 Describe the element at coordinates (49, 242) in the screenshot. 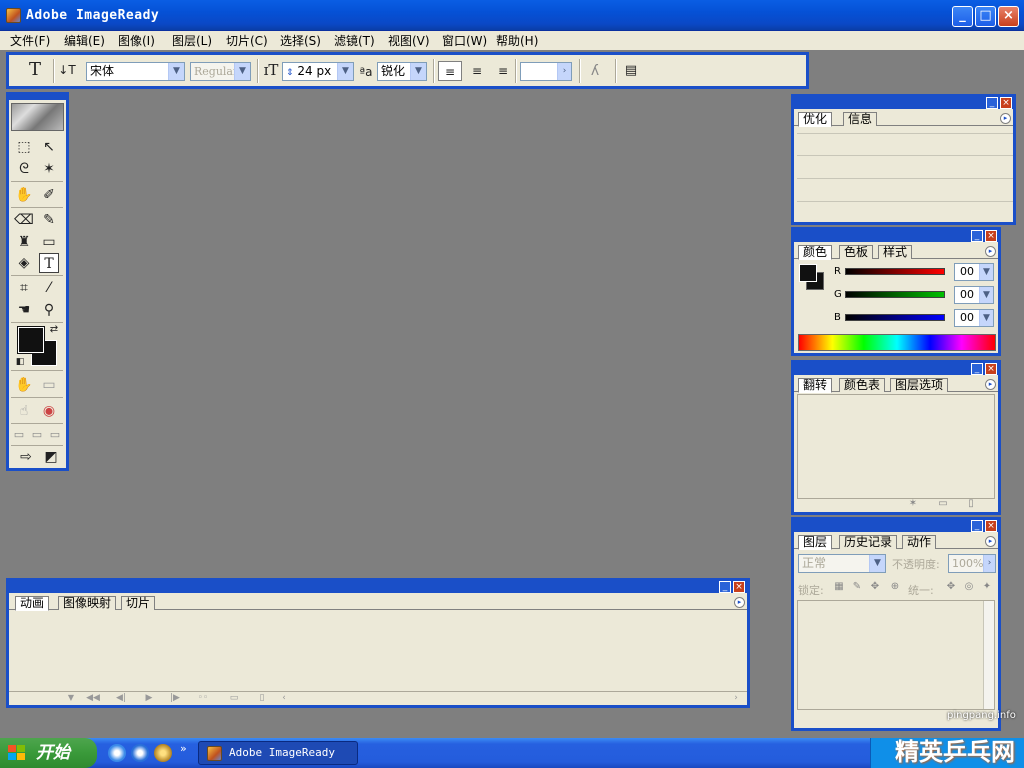

I see `rectangle-tool-icon: ▭` at that location.